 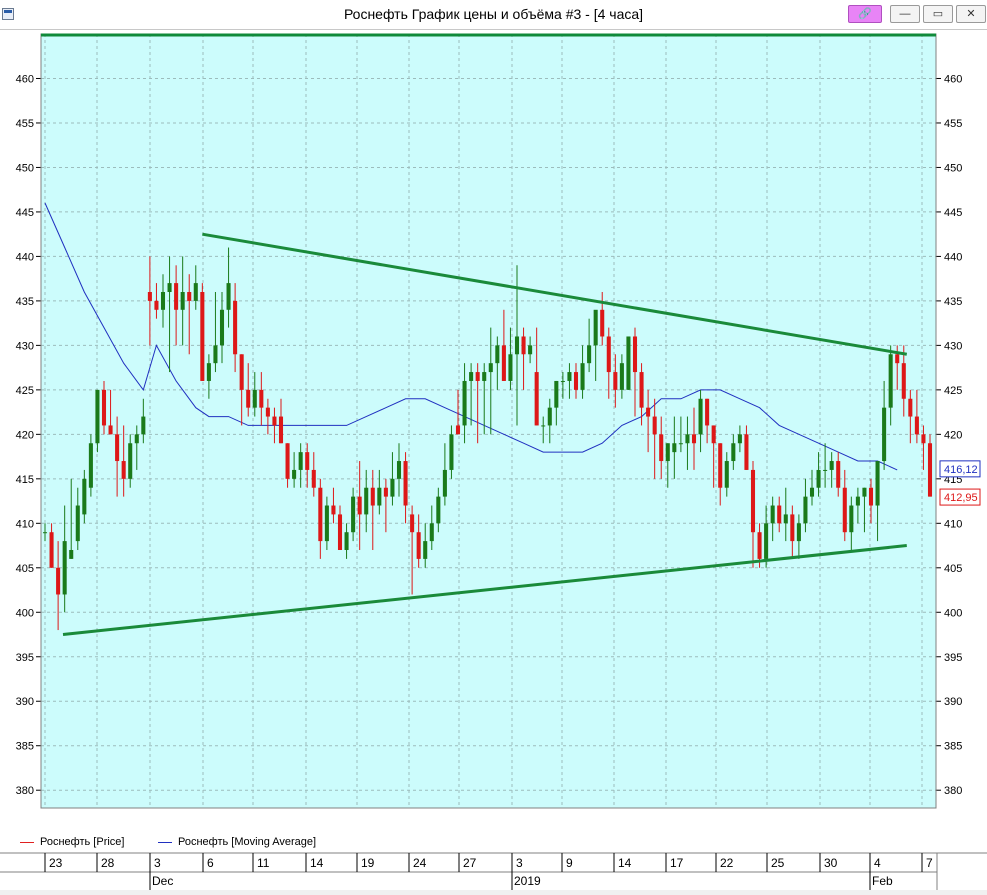 What do you see at coordinates (72, 842) in the screenshot?
I see `legend-item-price: Роснефть [Price]` at bounding box center [72, 842].